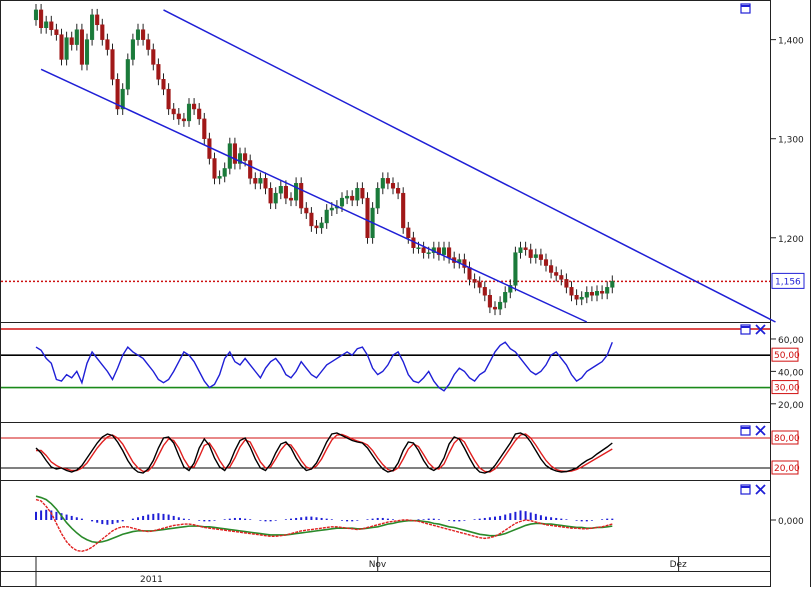 This screenshot has width=811, height=591. Describe the element at coordinates (791, 406) in the screenshot. I see `rsi-tick-label: 20,00` at that location.